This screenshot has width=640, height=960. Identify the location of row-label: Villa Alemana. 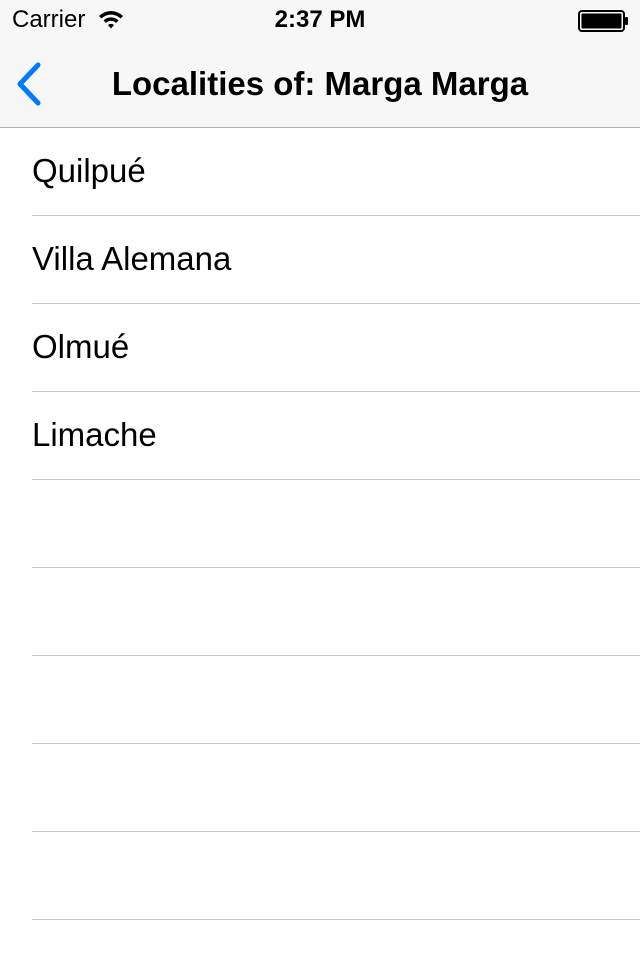
(132, 258).